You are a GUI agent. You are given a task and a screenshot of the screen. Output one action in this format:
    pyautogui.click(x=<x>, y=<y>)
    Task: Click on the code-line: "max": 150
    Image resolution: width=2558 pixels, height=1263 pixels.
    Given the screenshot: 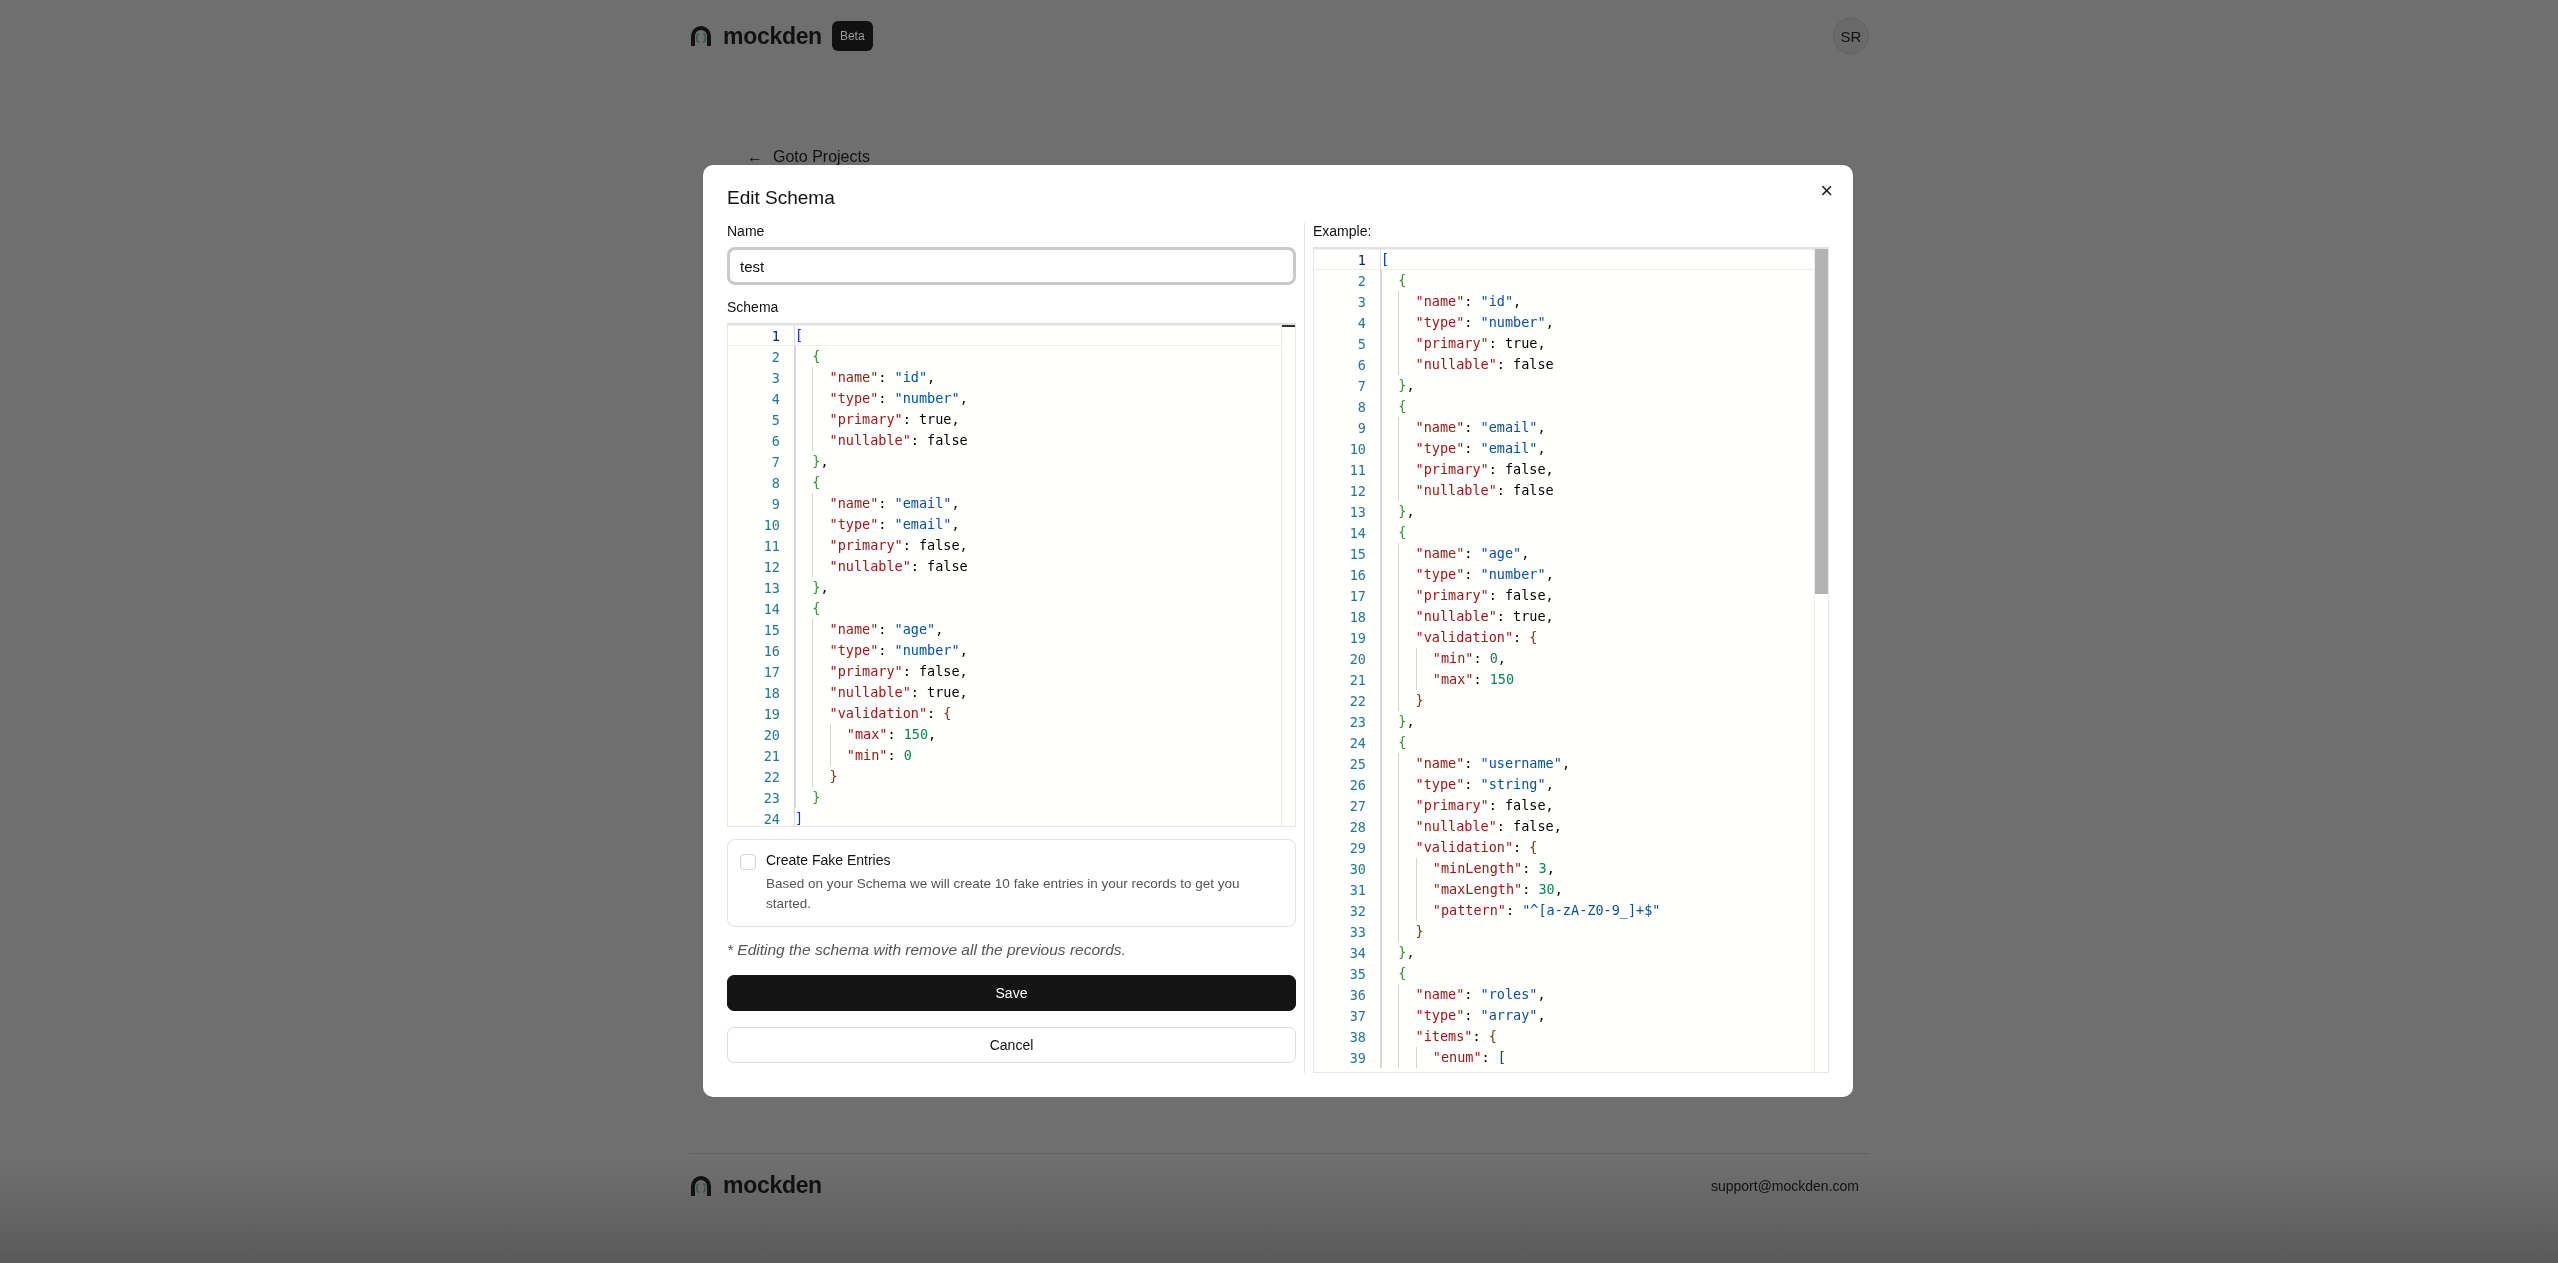 What is the action you would take?
    pyautogui.click(x=1447, y=679)
    